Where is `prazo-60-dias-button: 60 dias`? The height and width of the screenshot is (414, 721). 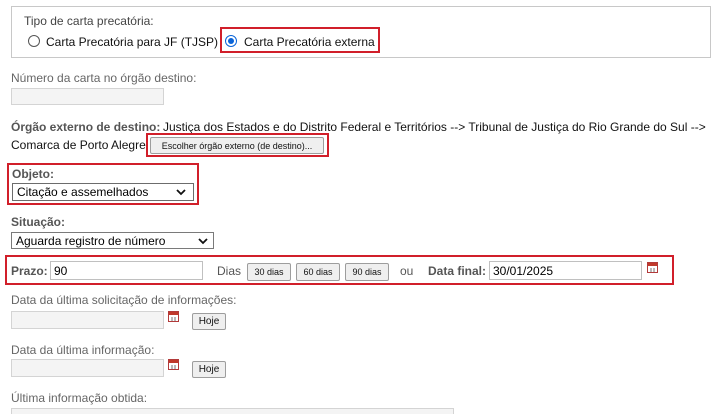
prazo-60-dias-button: 60 dias is located at coordinates (318, 272).